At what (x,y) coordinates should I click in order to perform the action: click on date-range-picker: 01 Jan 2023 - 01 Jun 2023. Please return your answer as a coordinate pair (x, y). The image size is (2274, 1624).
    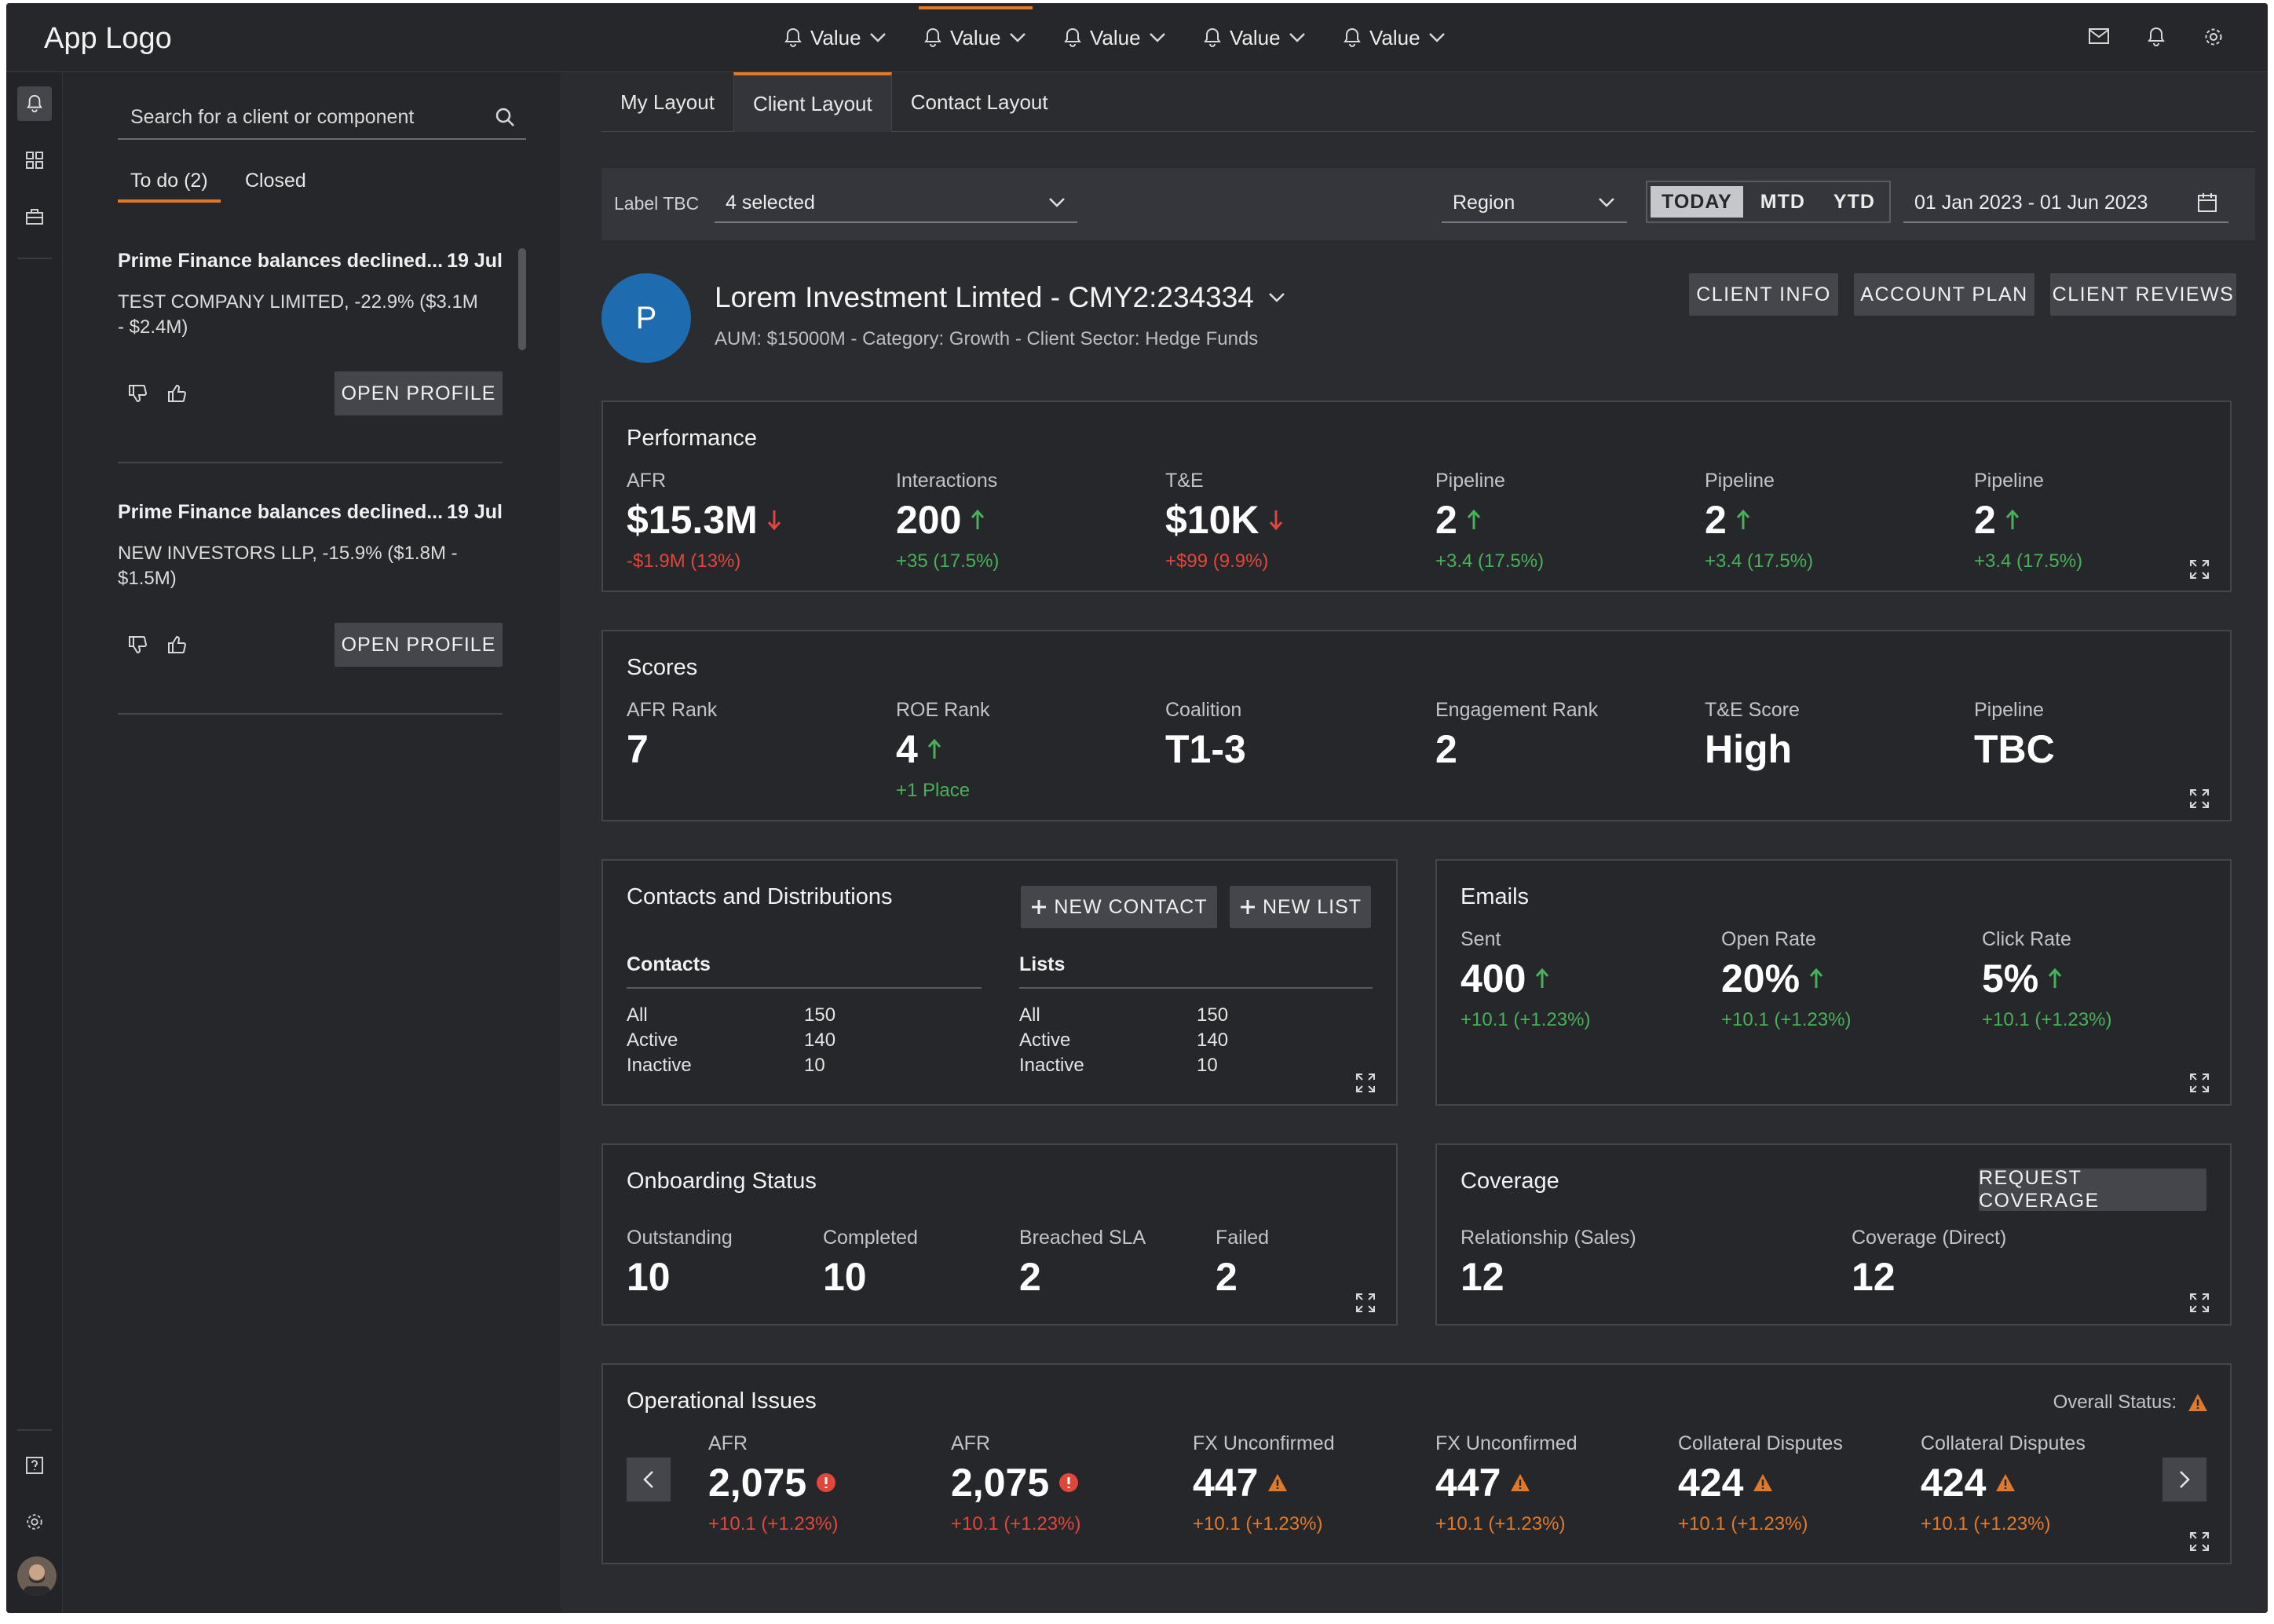
    Looking at the image, I should click on (2065, 203).